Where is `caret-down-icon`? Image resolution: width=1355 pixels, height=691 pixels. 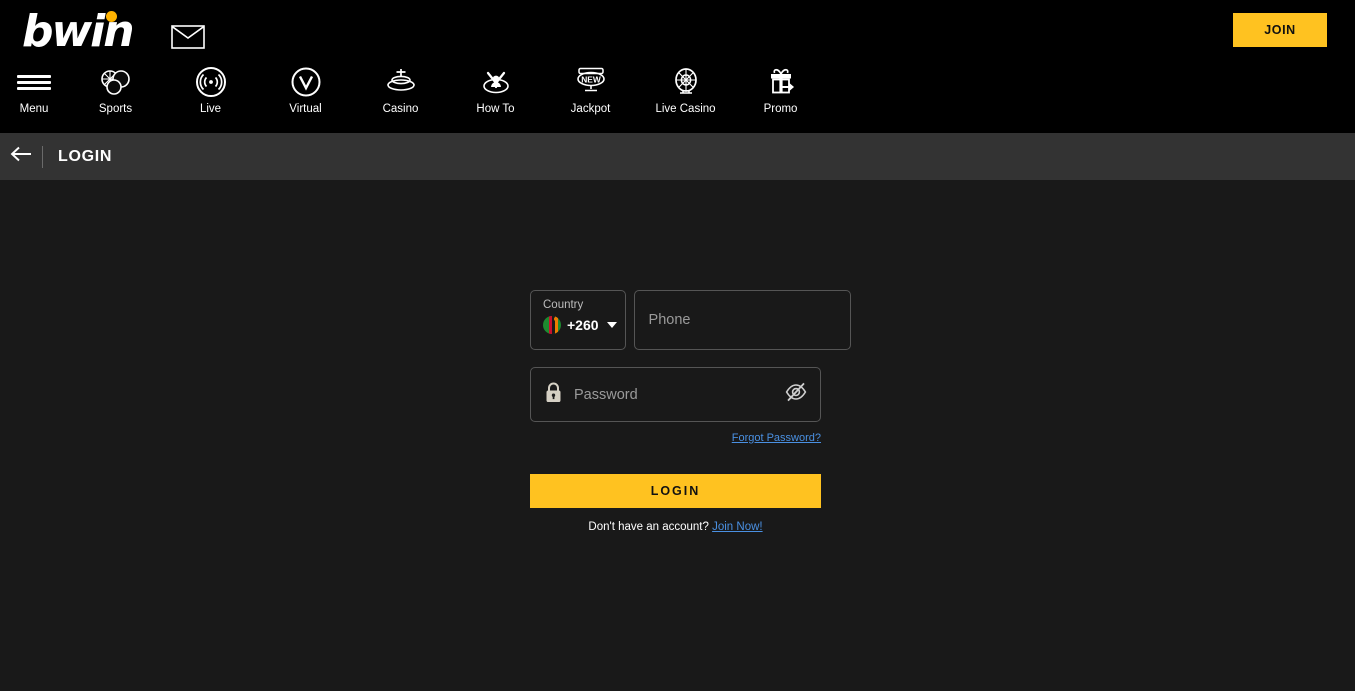
caret-down-icon is located at coordinates (611, 325).